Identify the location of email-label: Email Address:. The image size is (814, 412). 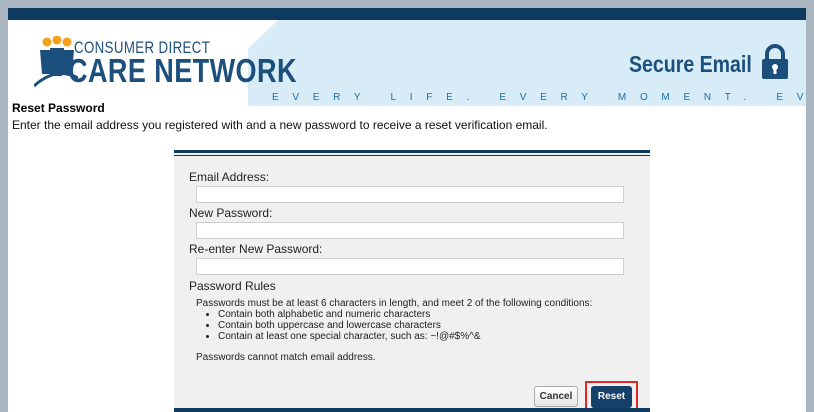
(229, 177).